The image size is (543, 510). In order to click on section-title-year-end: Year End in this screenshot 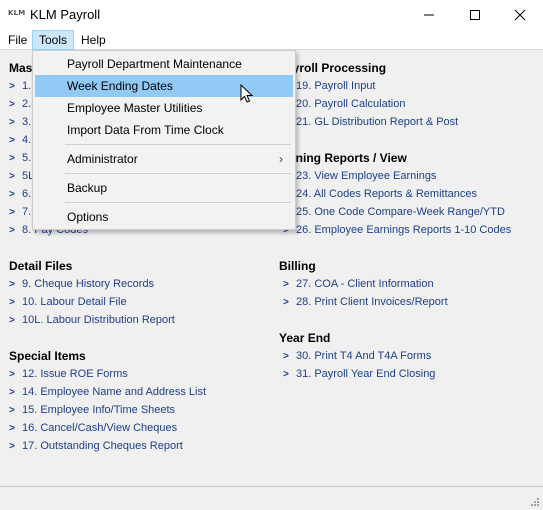, I will do `click(305, 338)`.